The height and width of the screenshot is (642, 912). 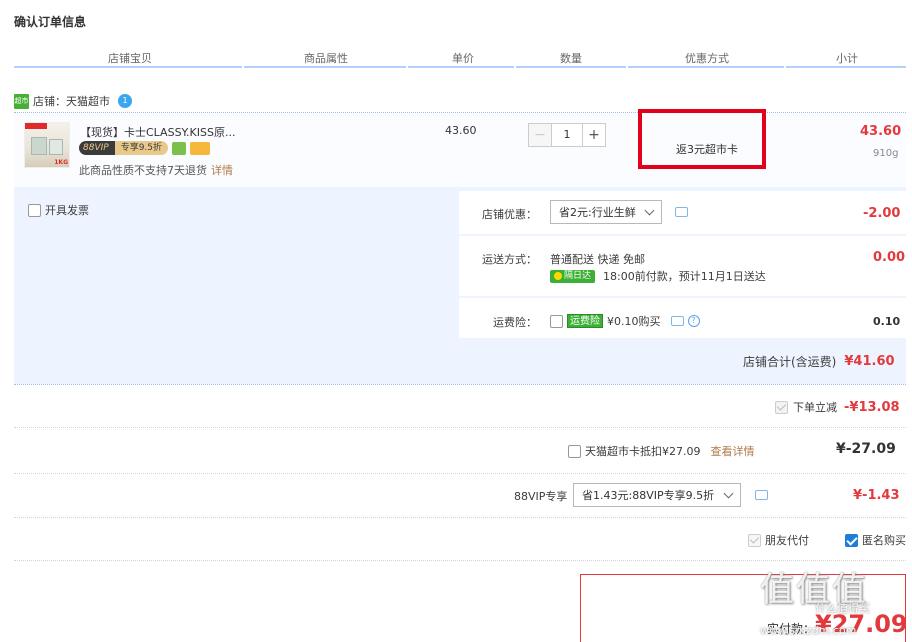 I want to click on vip-discount-select: 省1.43元:88VIP专享9.5折, so click(x=657, y=495).